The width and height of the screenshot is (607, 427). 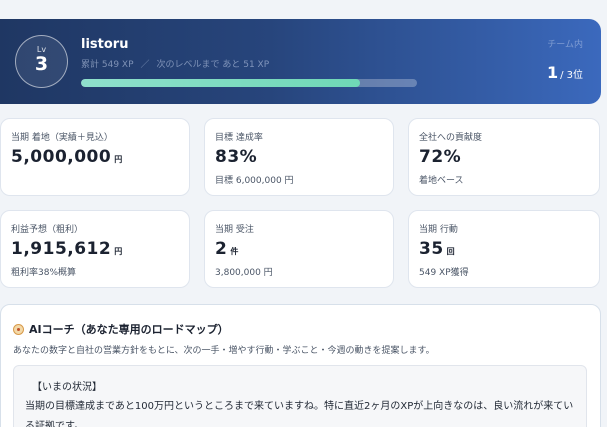 What do you see at coordinates (107, 65) in the screenshot?
I see `total-xp: 累計 549 XP` at bounding box center [107, 65].